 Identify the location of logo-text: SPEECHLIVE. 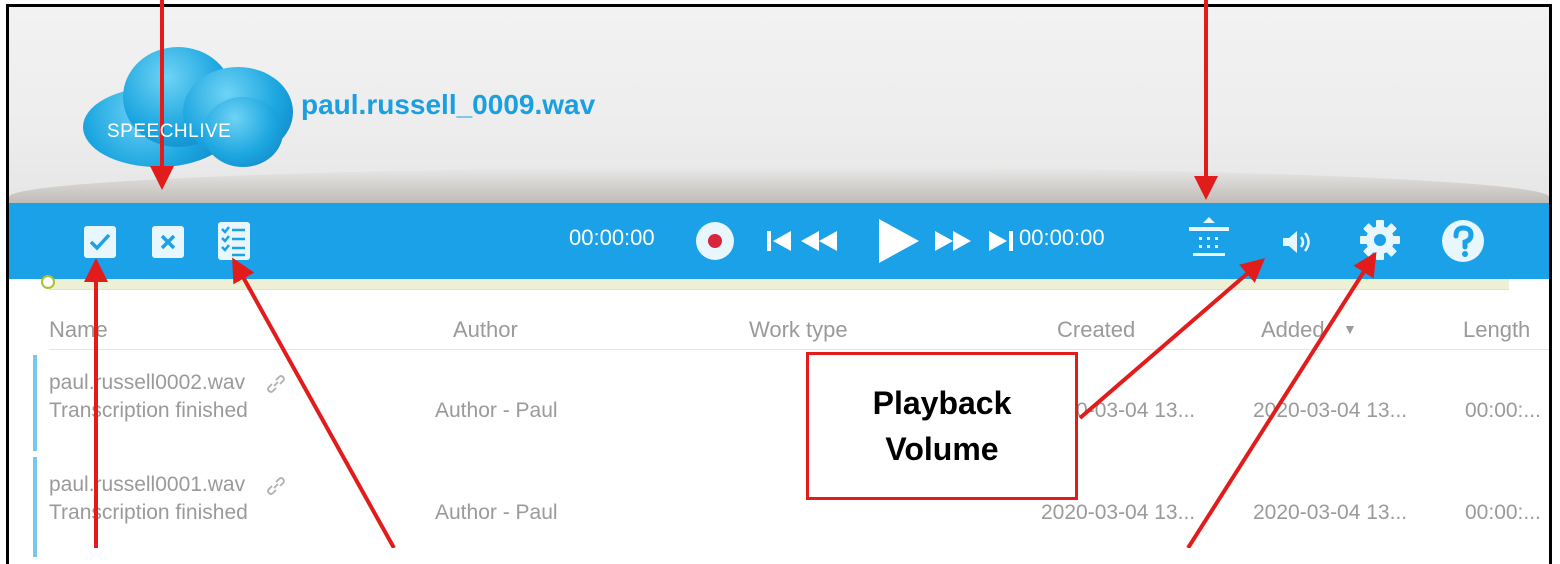
(169, 131).